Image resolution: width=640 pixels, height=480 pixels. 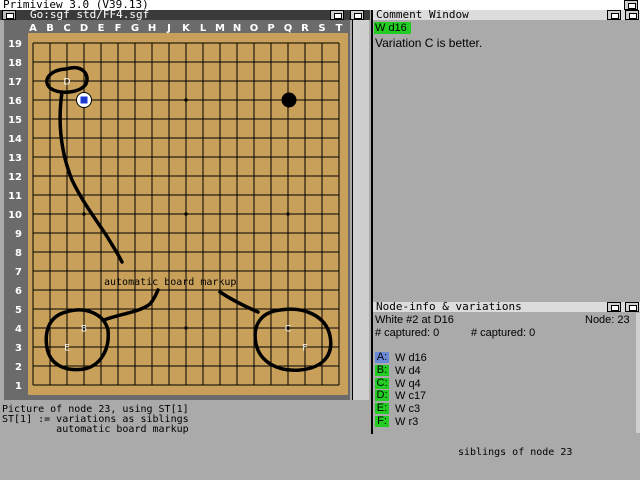 I want to click on variation-move: W q4, so click(x=408, y=384).